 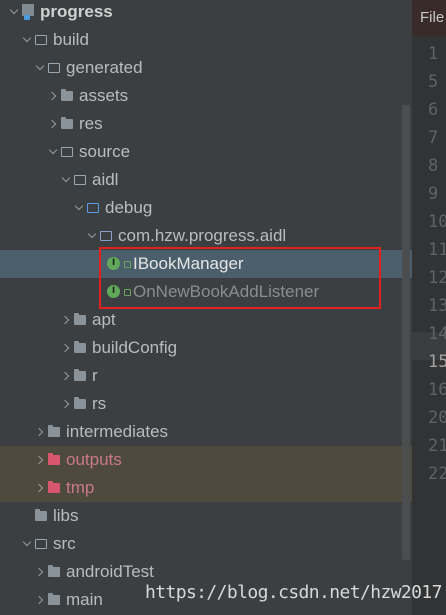 What do you see at coordinates (433, 82) in the screenshot?
I see `line-number: 5` at bounding box center [433, 82].